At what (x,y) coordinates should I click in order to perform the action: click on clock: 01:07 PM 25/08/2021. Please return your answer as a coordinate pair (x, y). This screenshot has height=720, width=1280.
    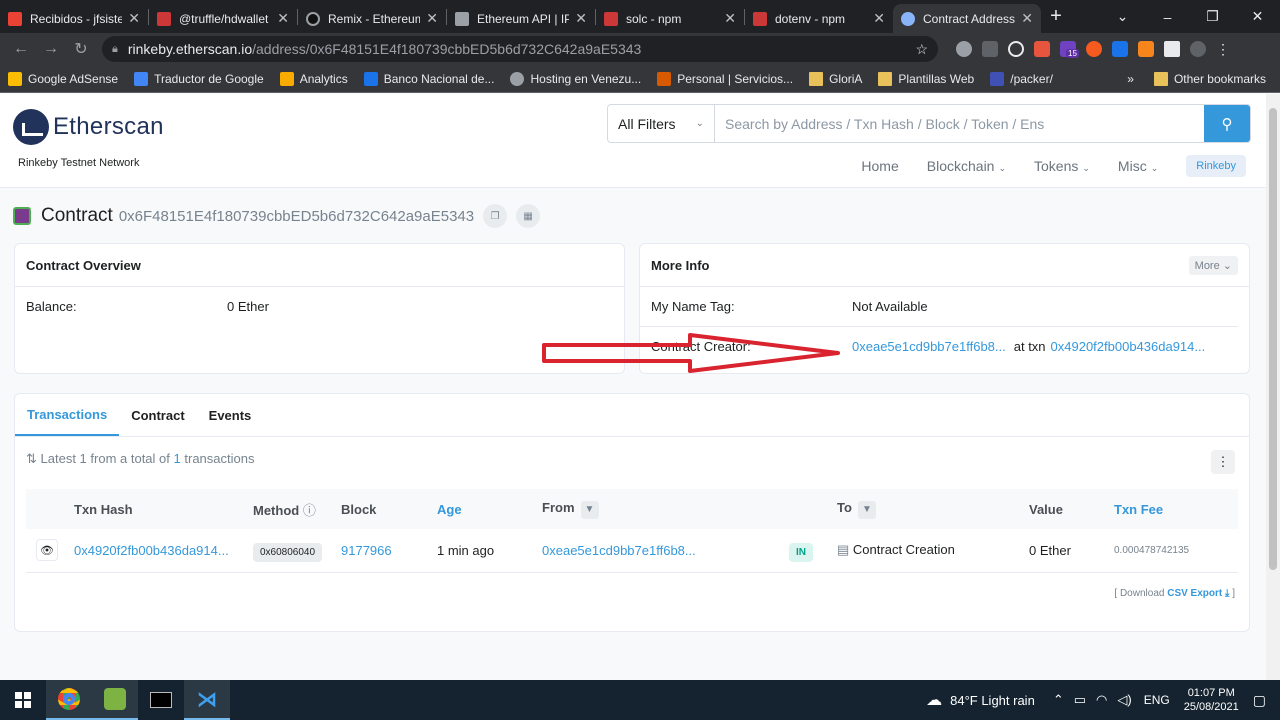
    Looking at the image, I should click on (1211, 700).